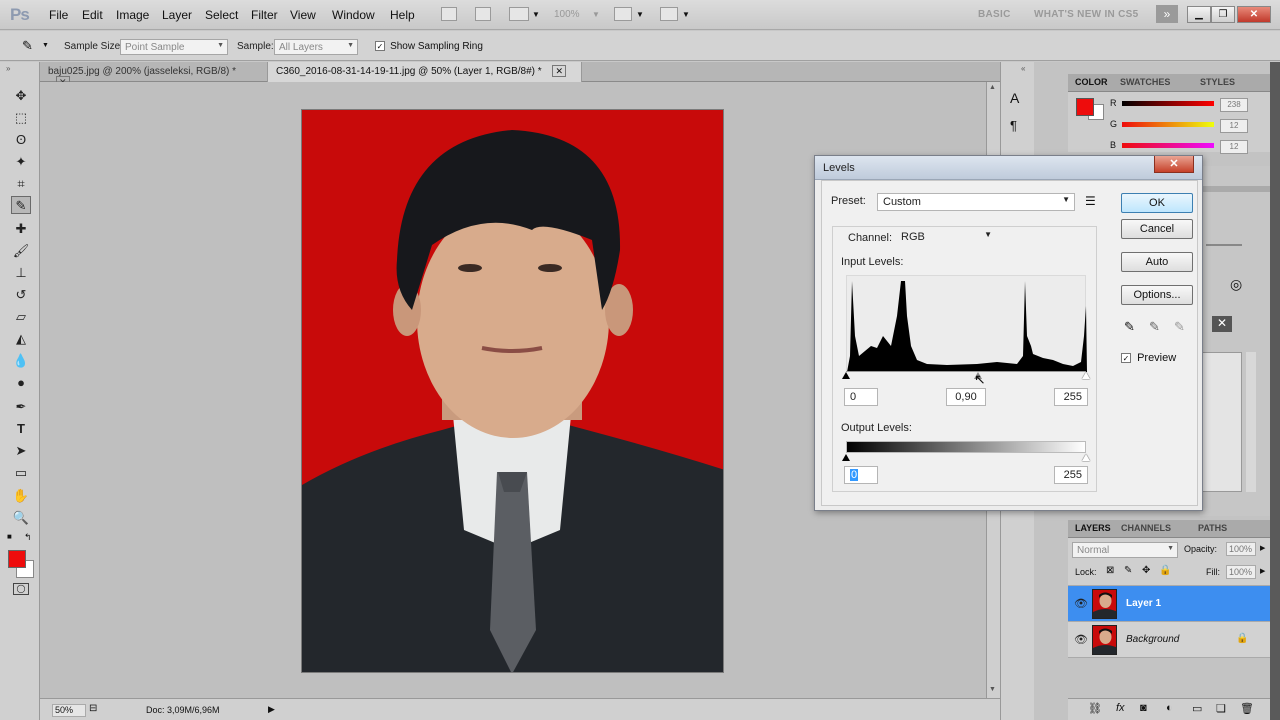  I want to click on character-panel-icon: A, so click(1014, 98).